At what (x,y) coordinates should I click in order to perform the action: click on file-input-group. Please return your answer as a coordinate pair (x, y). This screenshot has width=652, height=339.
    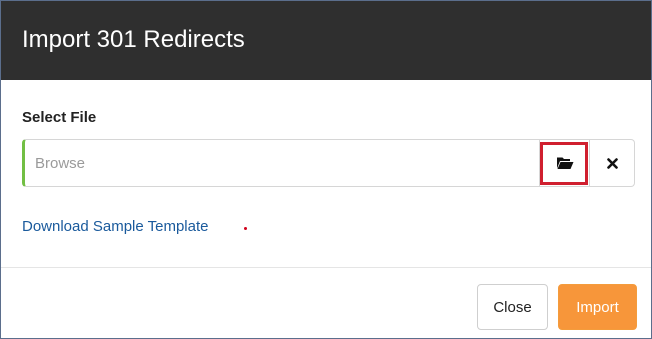
    Looking at the image, I should click on (328, 163).